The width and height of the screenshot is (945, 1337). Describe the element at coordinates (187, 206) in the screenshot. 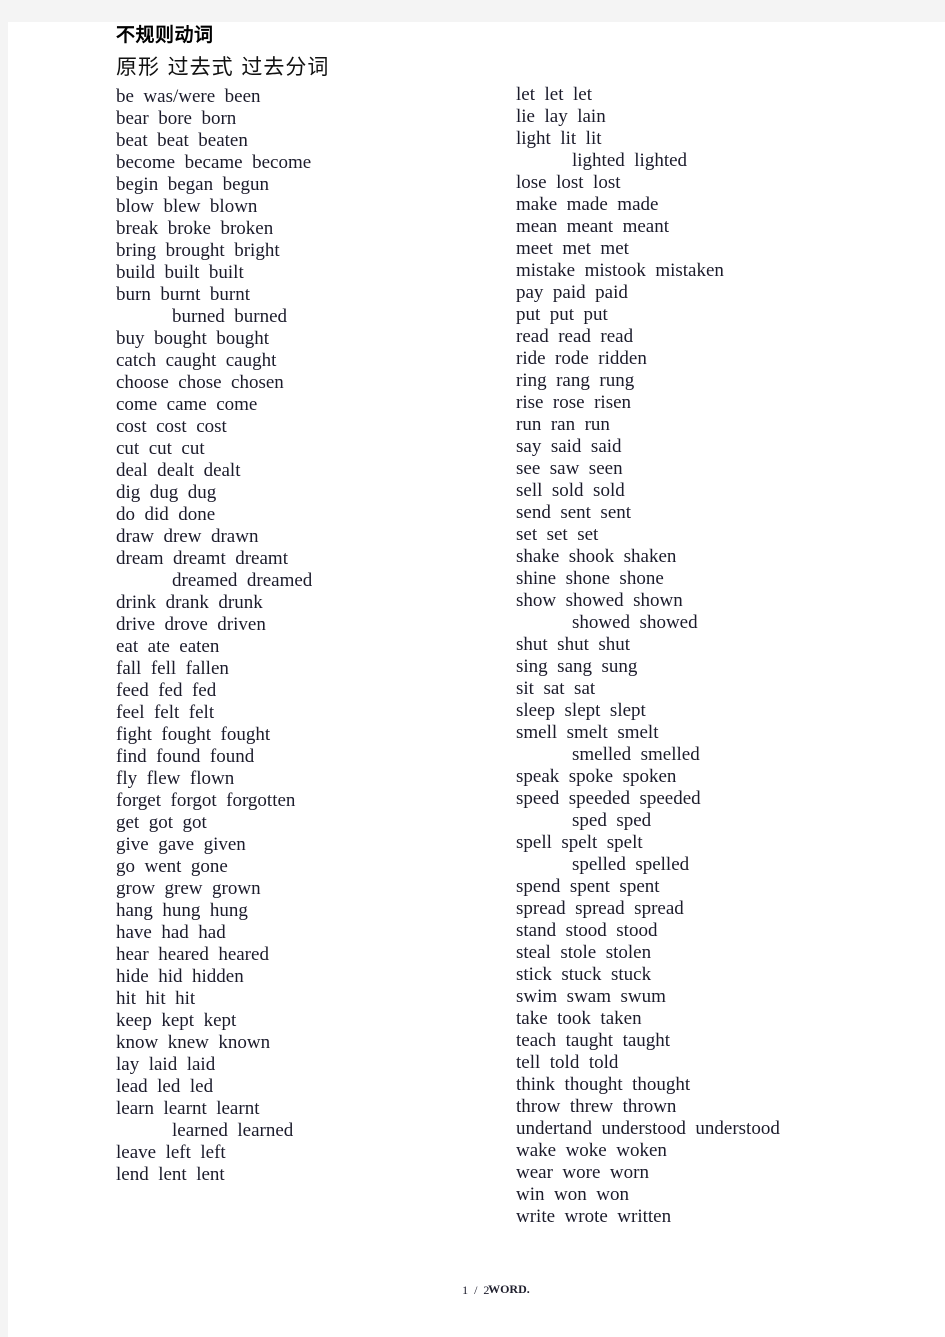

I see `verb-line: blow blew blown` at that location.